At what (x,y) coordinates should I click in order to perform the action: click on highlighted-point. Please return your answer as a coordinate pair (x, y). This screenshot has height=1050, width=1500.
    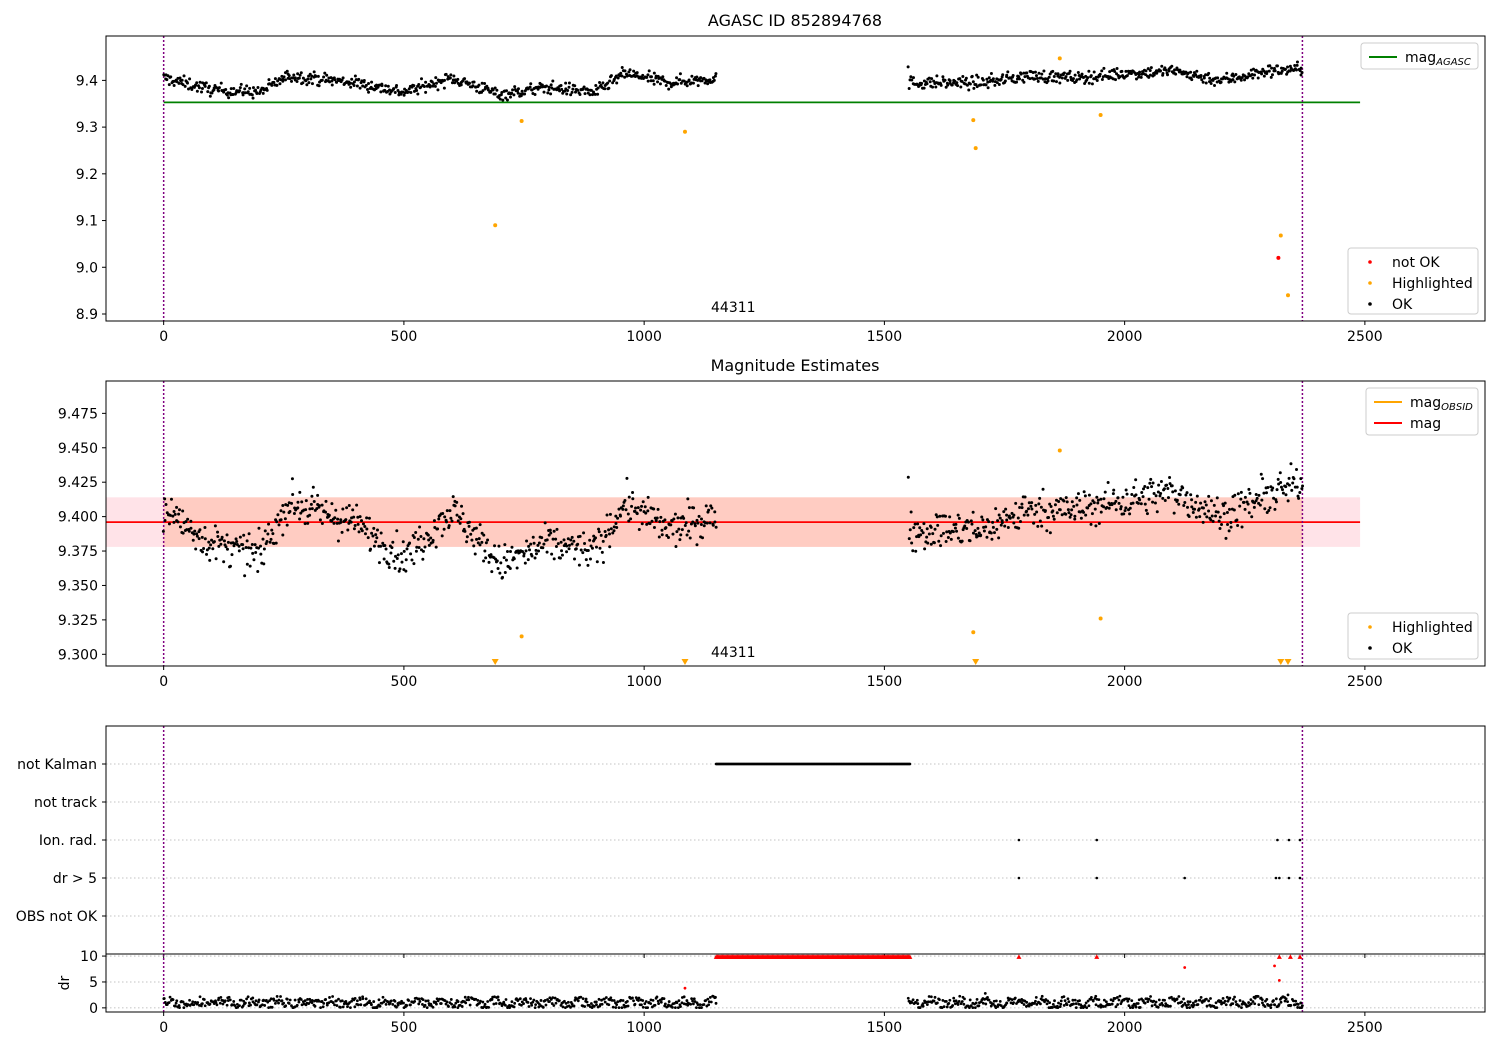
    Looking at the image, I should click on (521, 121).